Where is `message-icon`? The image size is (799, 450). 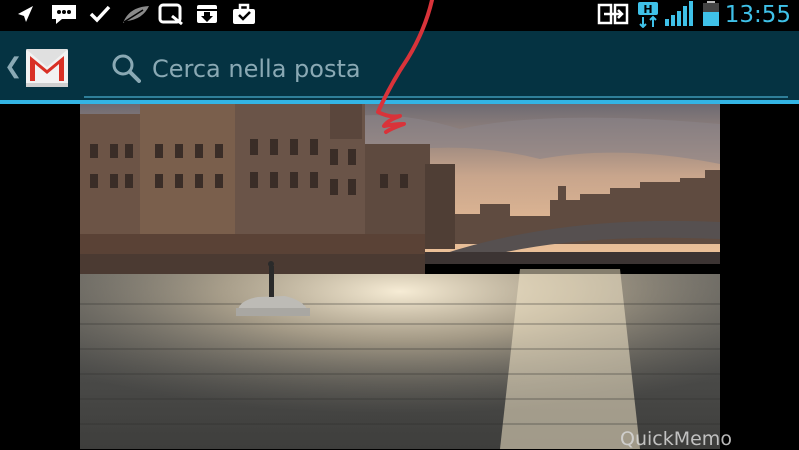
message-icon is located at coordinates (170, 14).